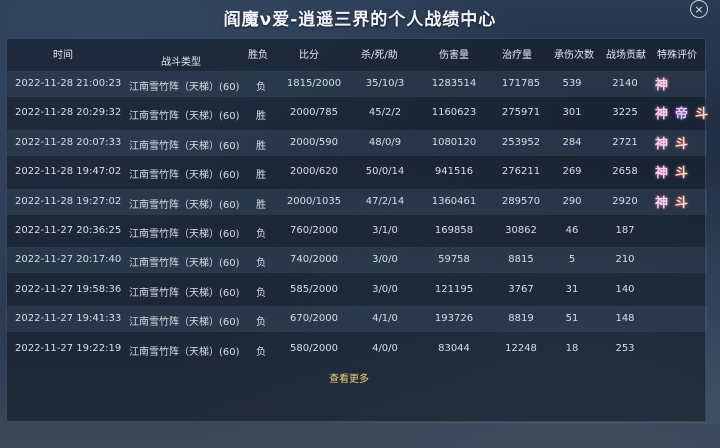 The width and height of the screenshot is (720, 448). What do you see at coordinates (625, 289) in the screenshot?
I see `cell-contribution: 140` at bounding box center [625, 289].